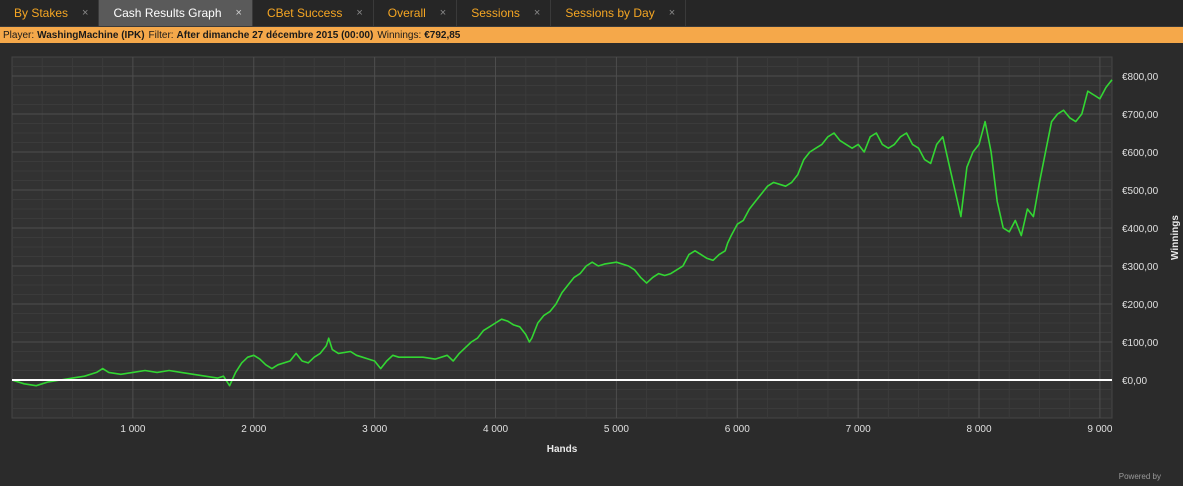 Image resolution: width=1183 pixels, height=486 pixels. I want to click on x-tick-label: 6 000, so click(737, 429).